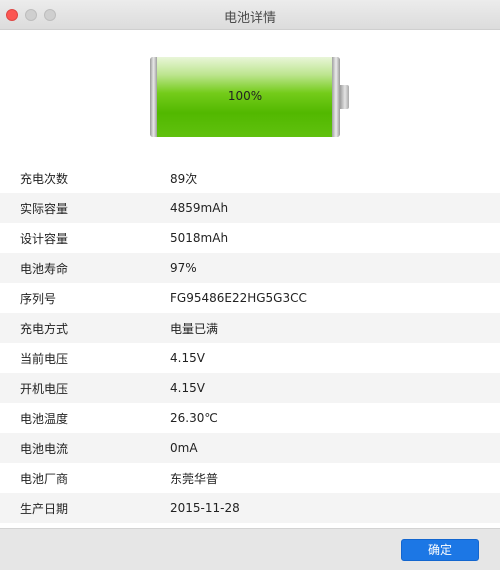 Image resolution: width=500 pixels, height=570 pixels. I want to click on battery-body: 100%, so click(245, 97).